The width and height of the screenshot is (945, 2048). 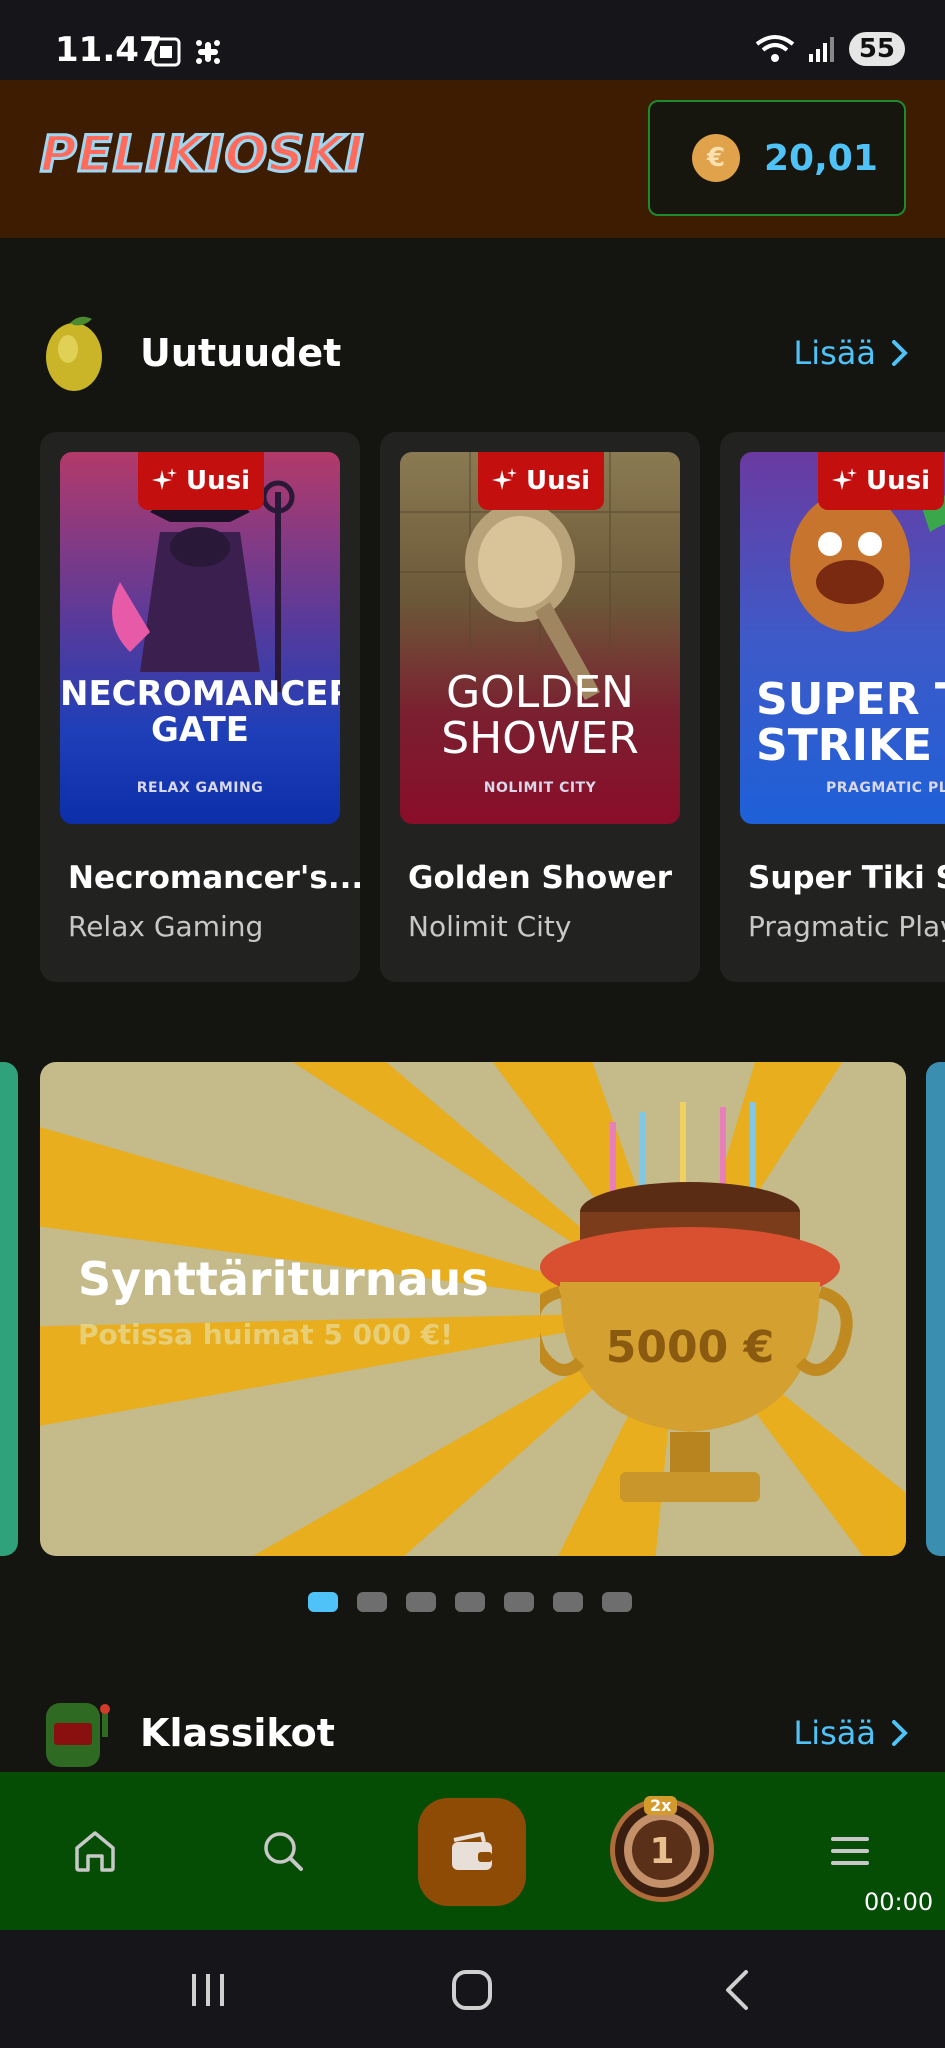 What do you see at coordinates (696, 1302) in the screenshot?
I see `trophy-cake-illustration: 5000 €` at bounding box center [696, 1302].